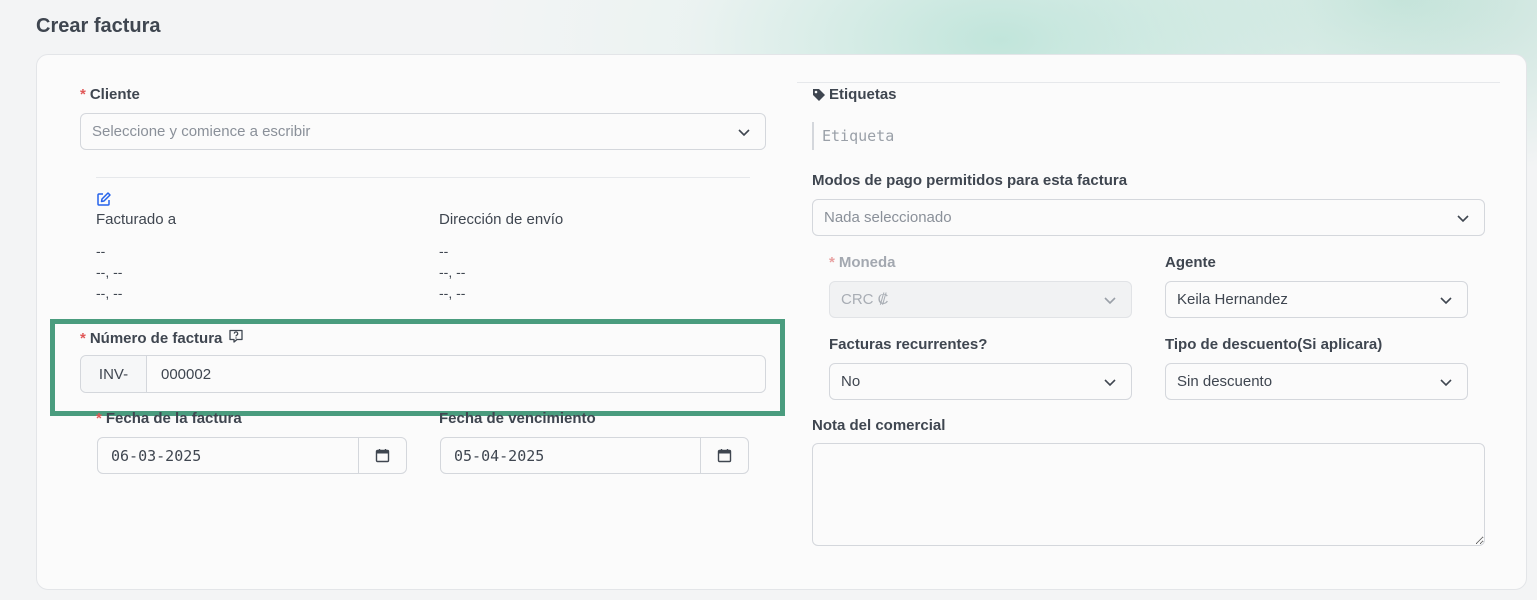 Image resolution: width=1537 pixels, height=600 pixels. What do you see at coordinates (867, 262) in the screenshot?
I see `currency-label-text: Moneda` at bounding box center [867, 262].